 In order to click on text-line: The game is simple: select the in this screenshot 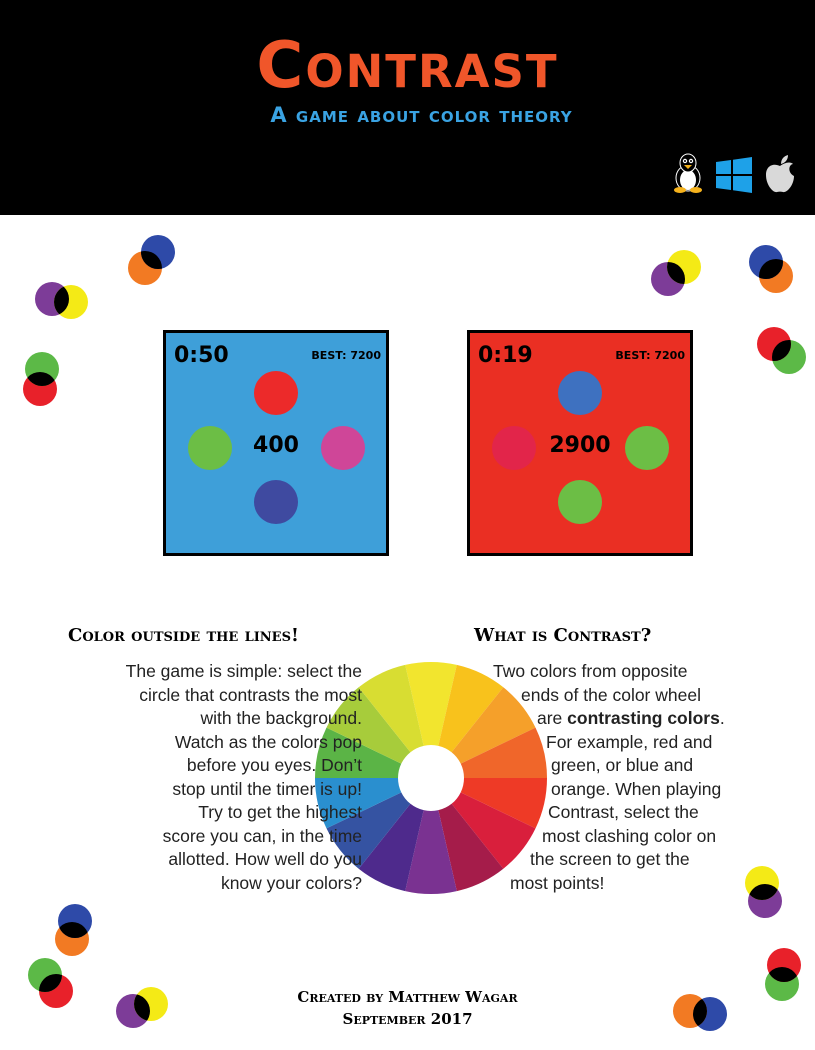, I will do `click(243, 671)`.